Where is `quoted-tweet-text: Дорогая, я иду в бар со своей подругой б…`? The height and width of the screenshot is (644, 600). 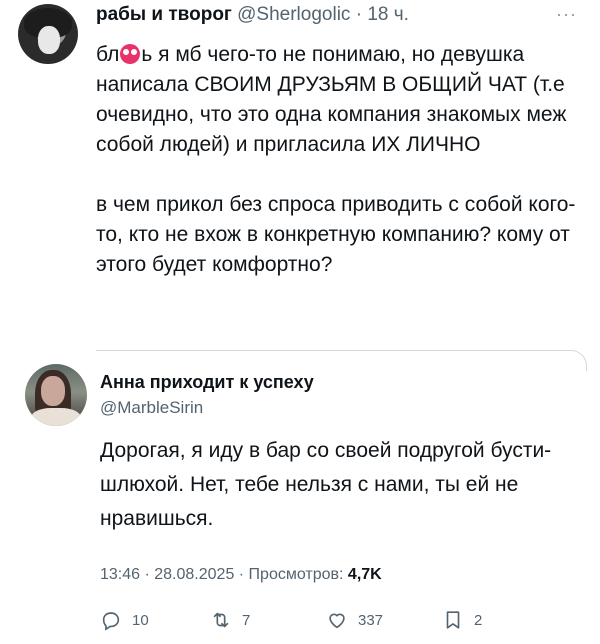 quoted-tweet-text: Дорогая, я иду в бар со своей подругой б… is located at coordinates (340, 485).